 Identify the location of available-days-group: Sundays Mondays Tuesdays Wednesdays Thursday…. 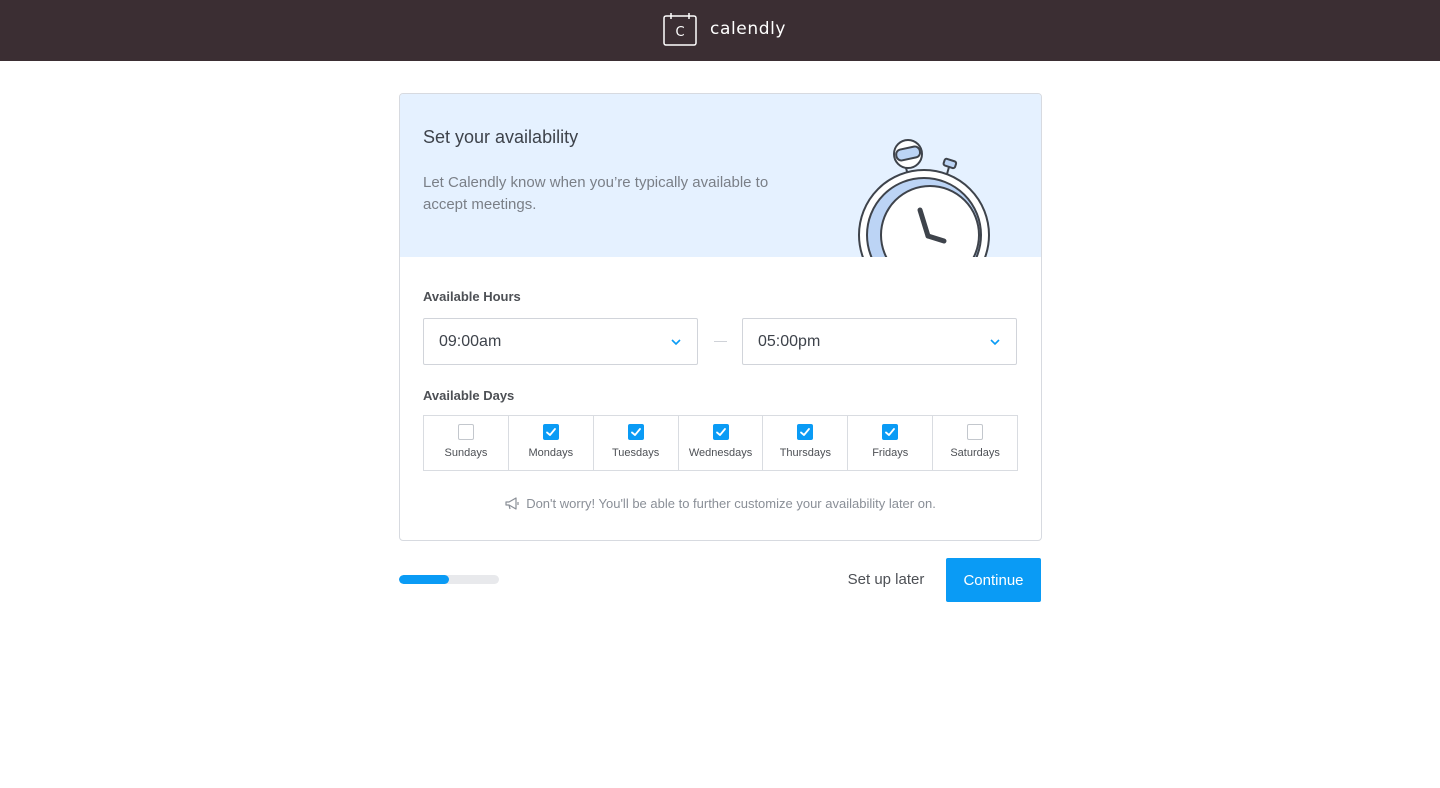
(720, 443).